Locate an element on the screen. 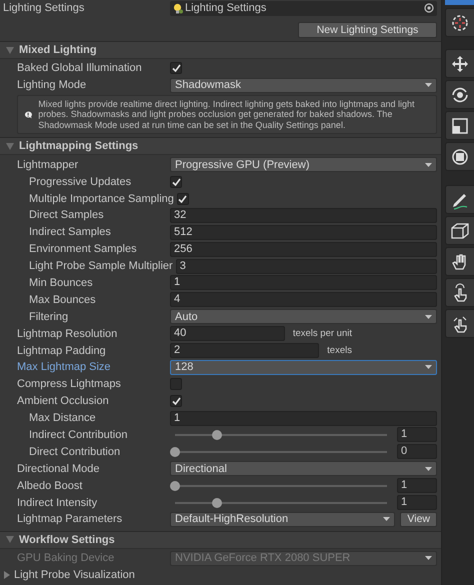 This screenshot has width=474, height=585. dropdown: Auto is located at coordinates (303, 316).